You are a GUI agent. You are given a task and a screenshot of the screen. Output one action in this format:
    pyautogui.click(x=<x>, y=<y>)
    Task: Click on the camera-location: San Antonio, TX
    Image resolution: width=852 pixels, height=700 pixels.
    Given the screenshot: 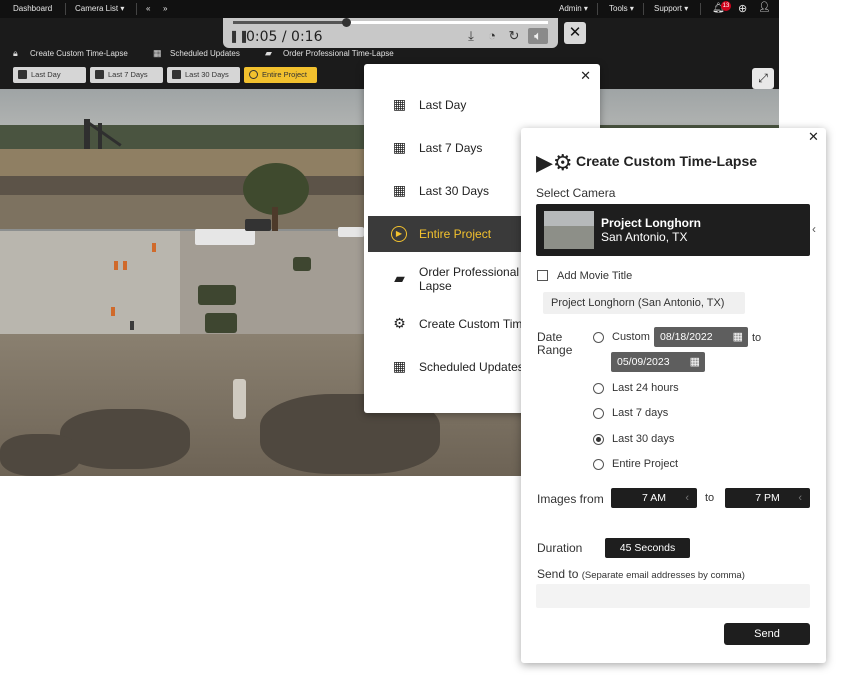 What is the action you would take?
    pyautogui.click(x=644, y=237)
    